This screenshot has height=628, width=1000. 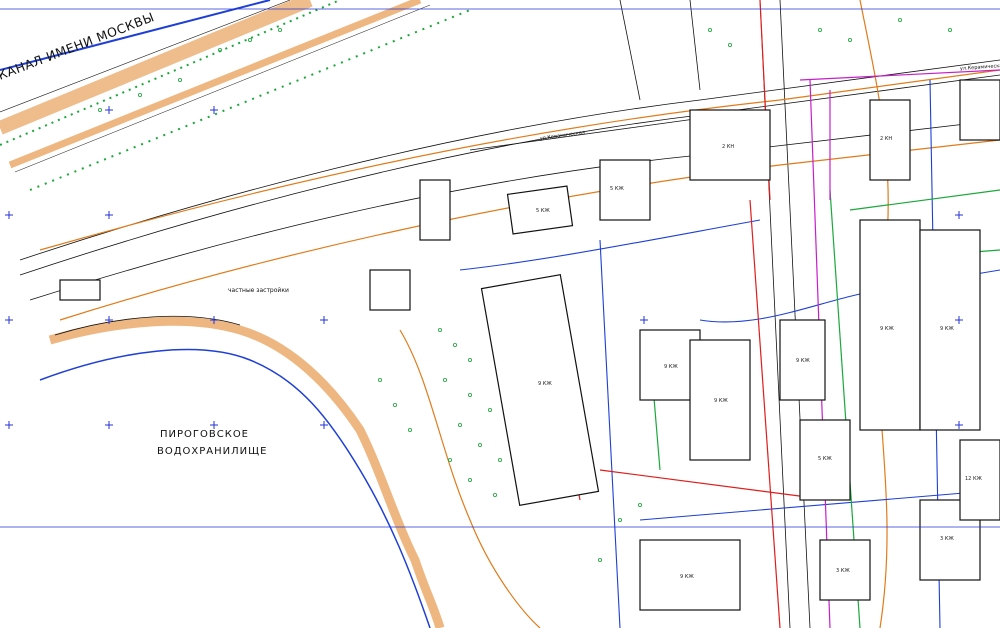 I want to click on reservoir-label-line1: ПИРОГОВСКОЕ, so click(x=204, y=434).